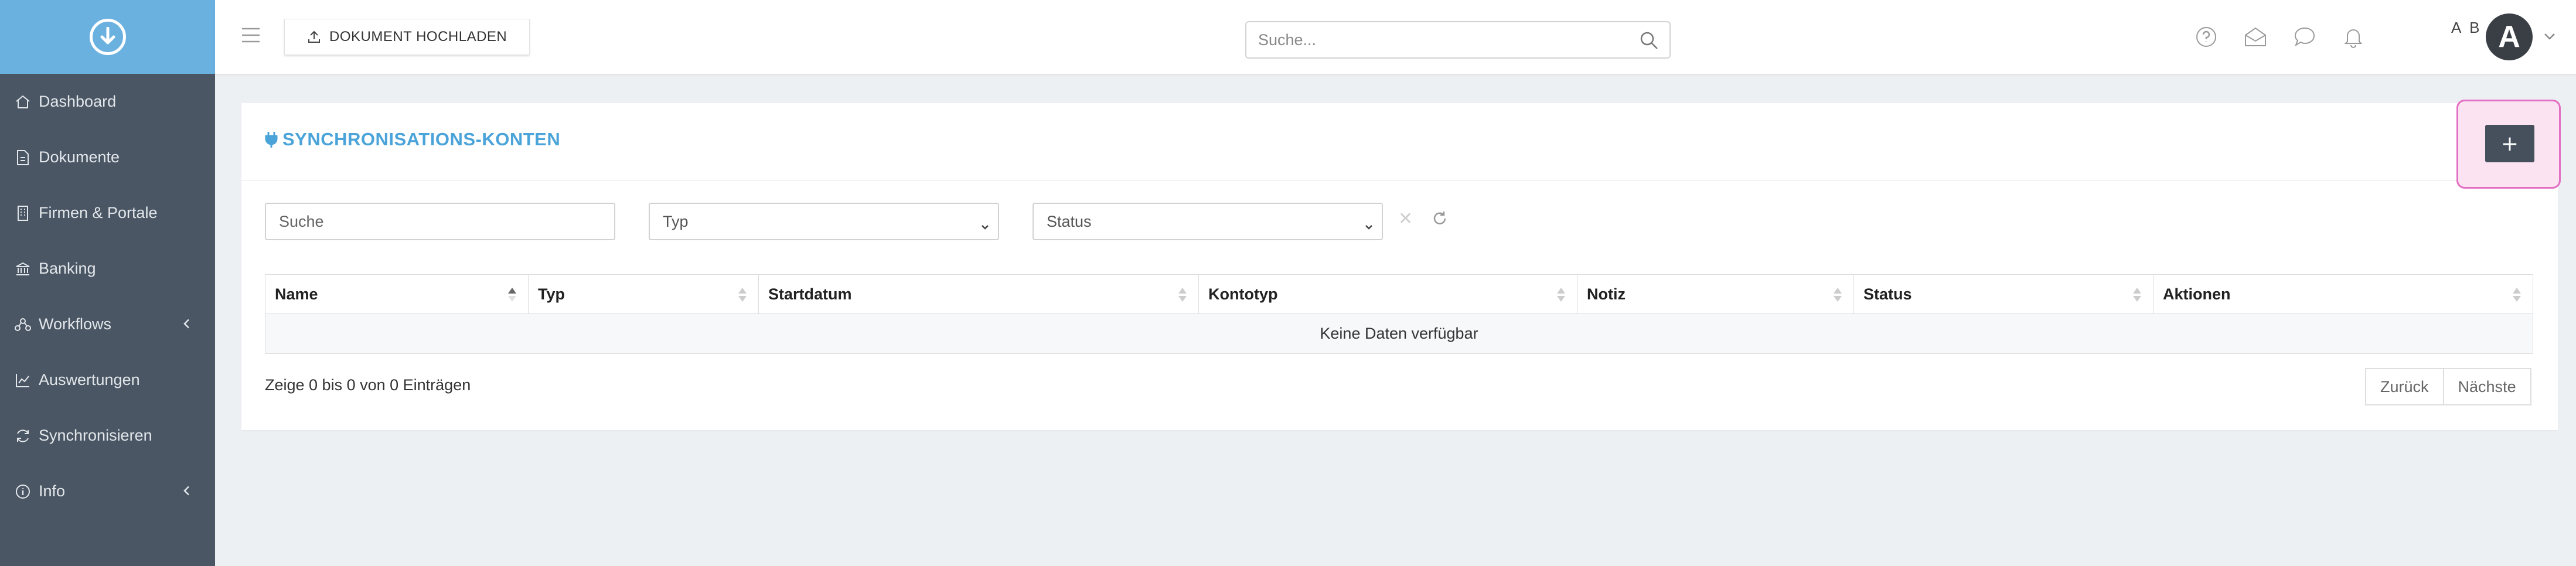 This screenshot has width=2576, height=566. I want to click on status-filter-select: Status, so click(1208, 222).